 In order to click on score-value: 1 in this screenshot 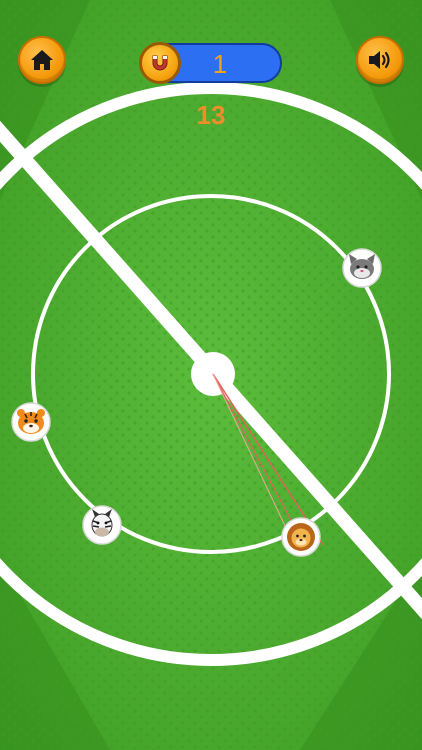, I will do `click(220, 64)`.